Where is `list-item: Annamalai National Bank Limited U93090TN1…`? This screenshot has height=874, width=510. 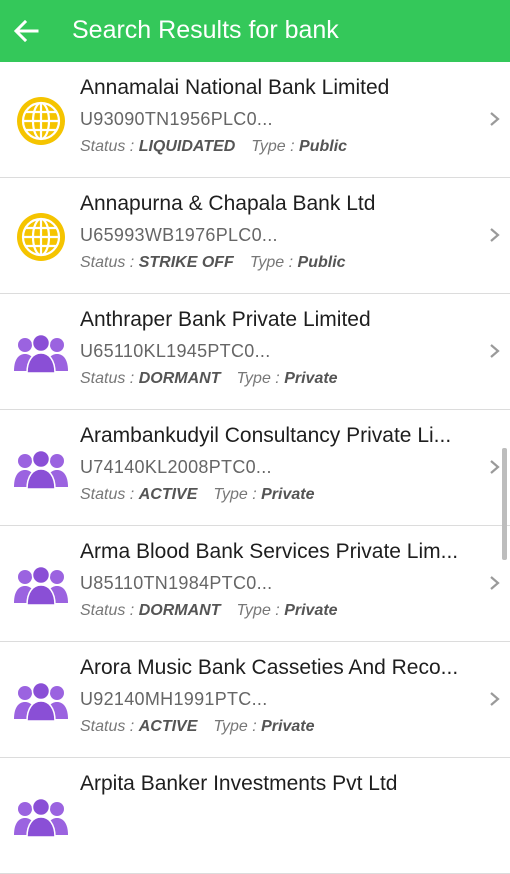
list-item: Annamalai National Bank Limited U93090TN1… is located at coordinates (255, 120).